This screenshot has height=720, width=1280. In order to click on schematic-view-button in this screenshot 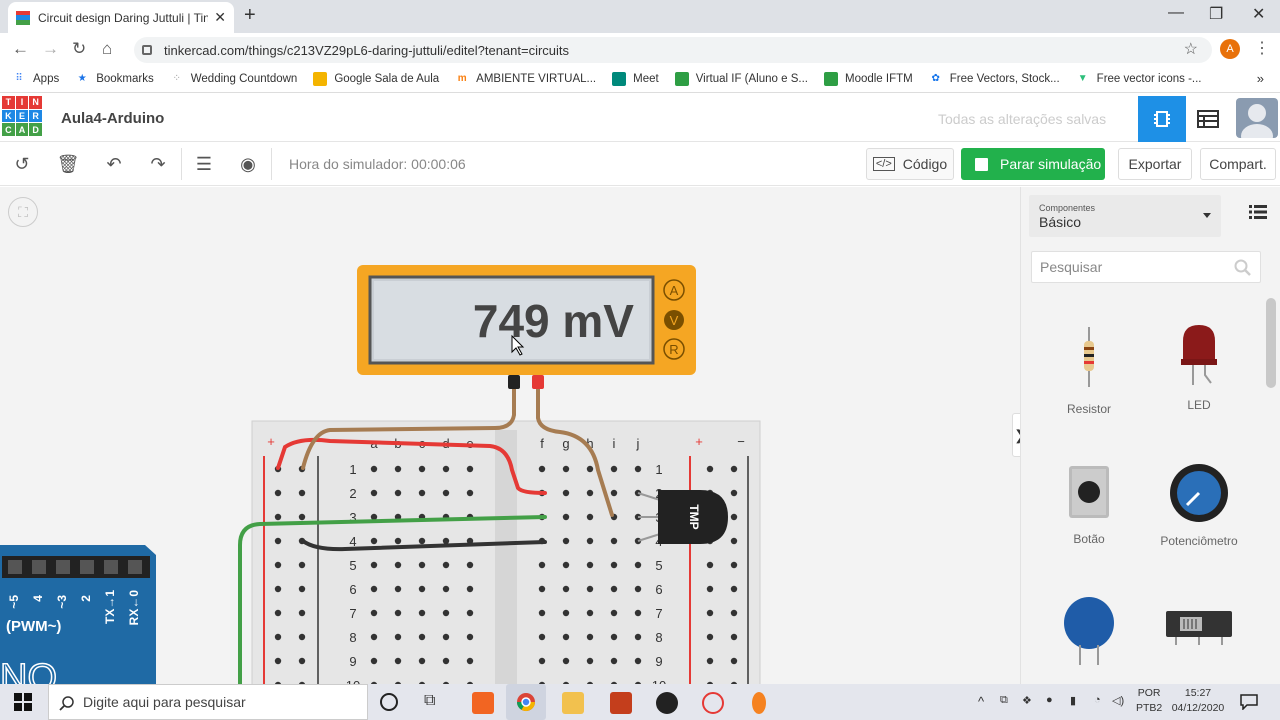, I will do `click(1208, 119)`.